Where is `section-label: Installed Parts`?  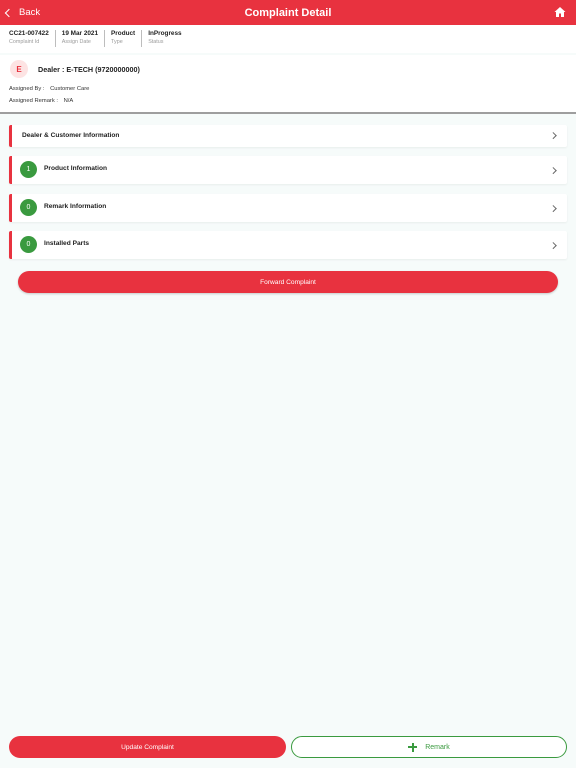
section-label: Installed Parts is located at coordinates (67, 243).